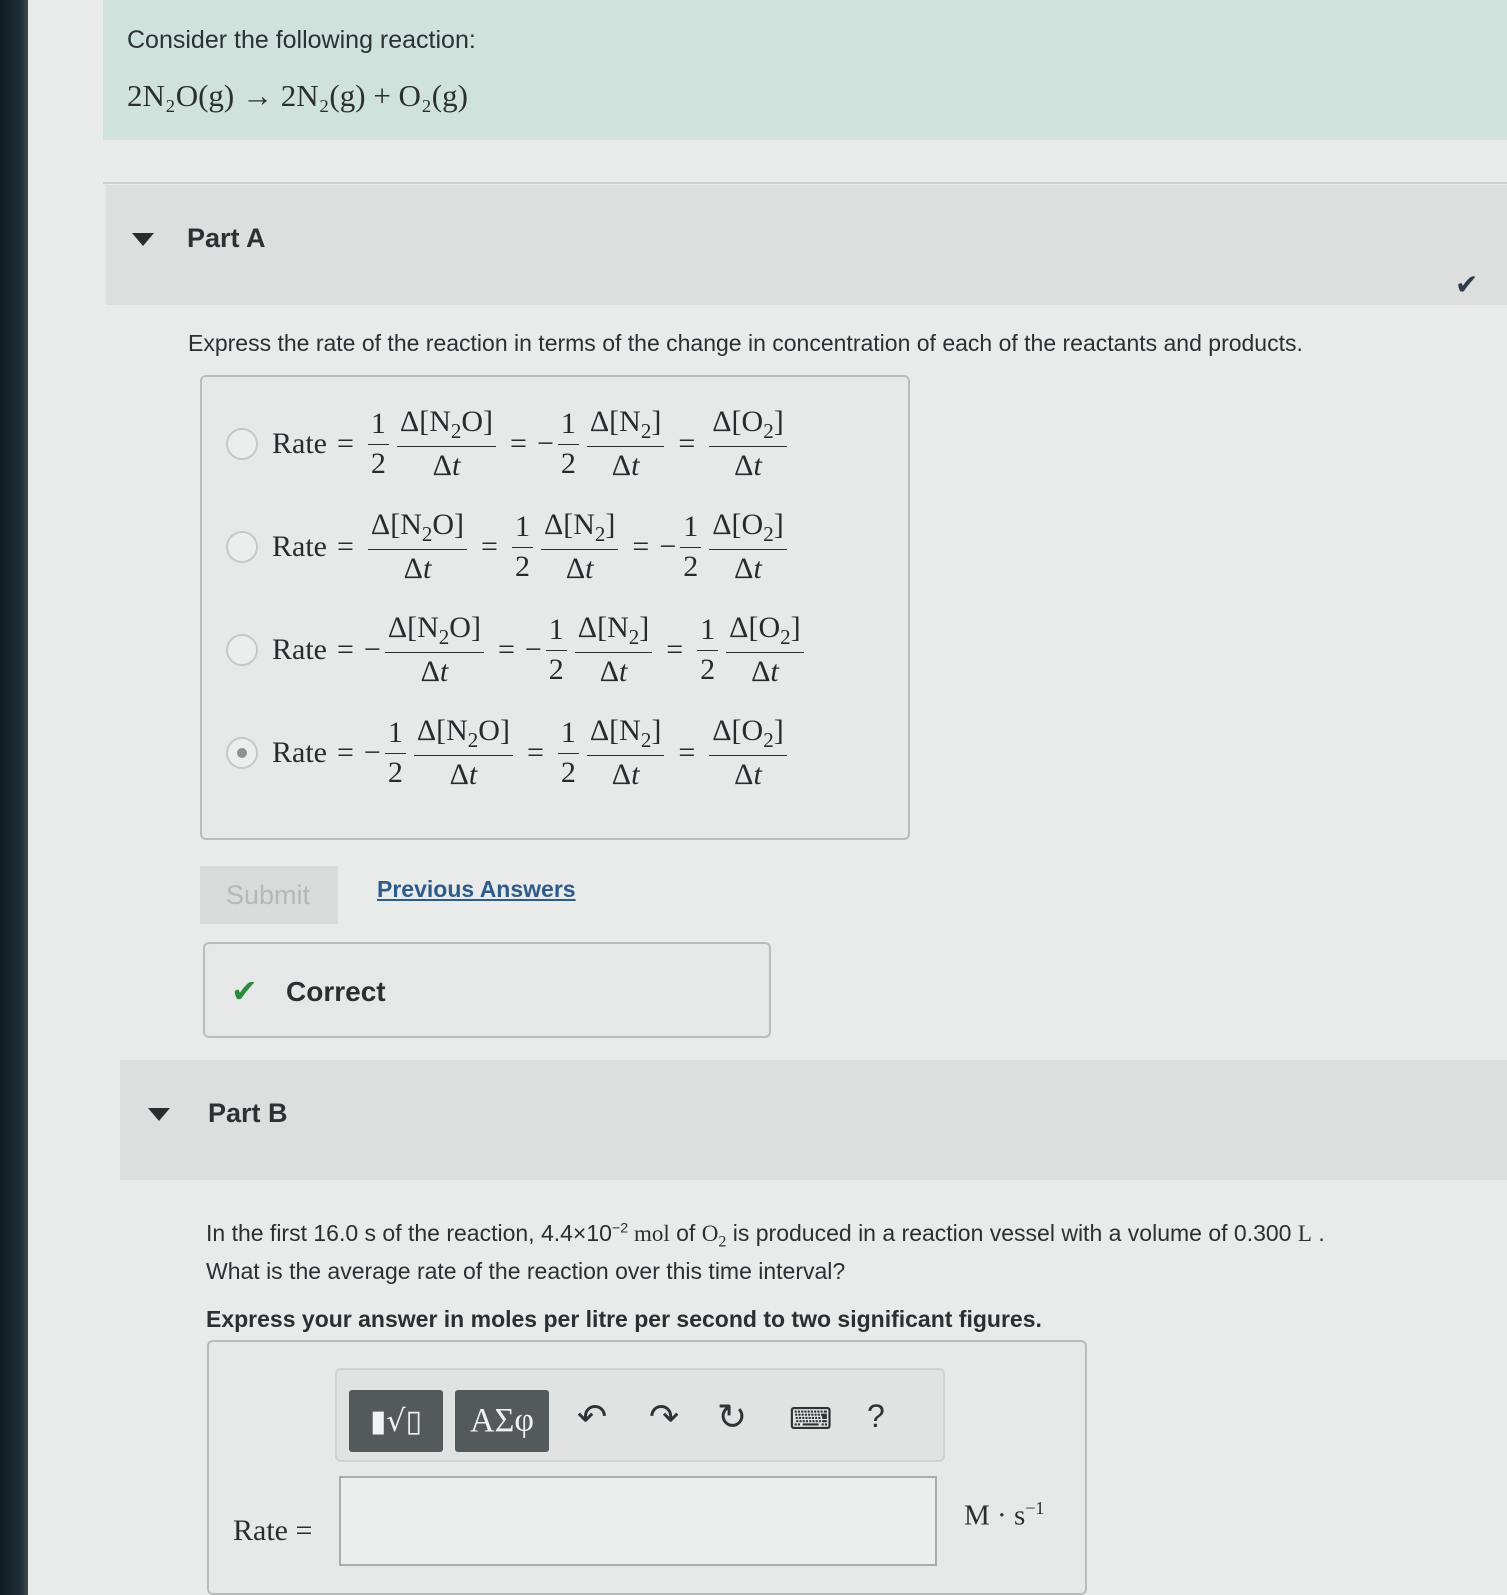 The image size is (1507, 1595). I want to click on part-a-header: Part A, so click(806, 245).